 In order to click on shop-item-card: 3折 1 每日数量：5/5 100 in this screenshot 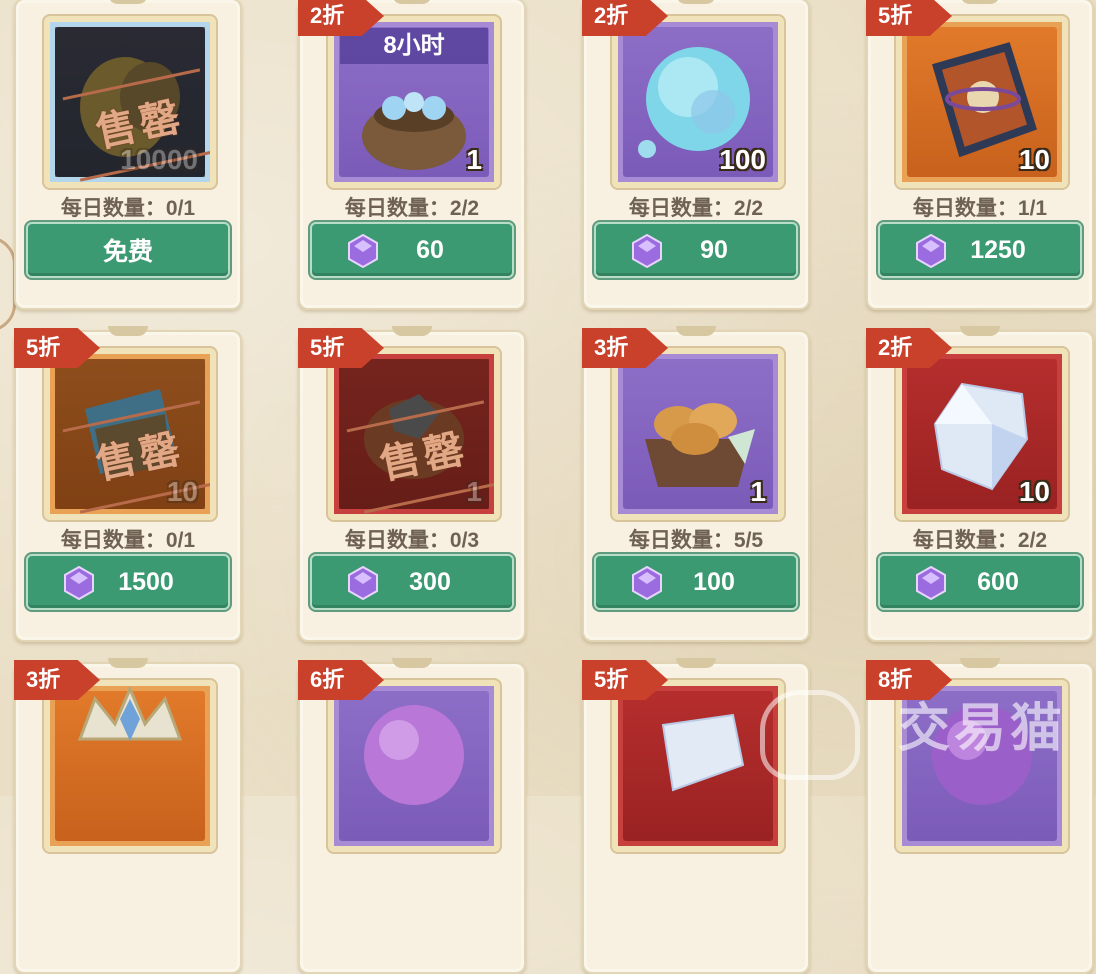, I will do `click(696, 485)`.